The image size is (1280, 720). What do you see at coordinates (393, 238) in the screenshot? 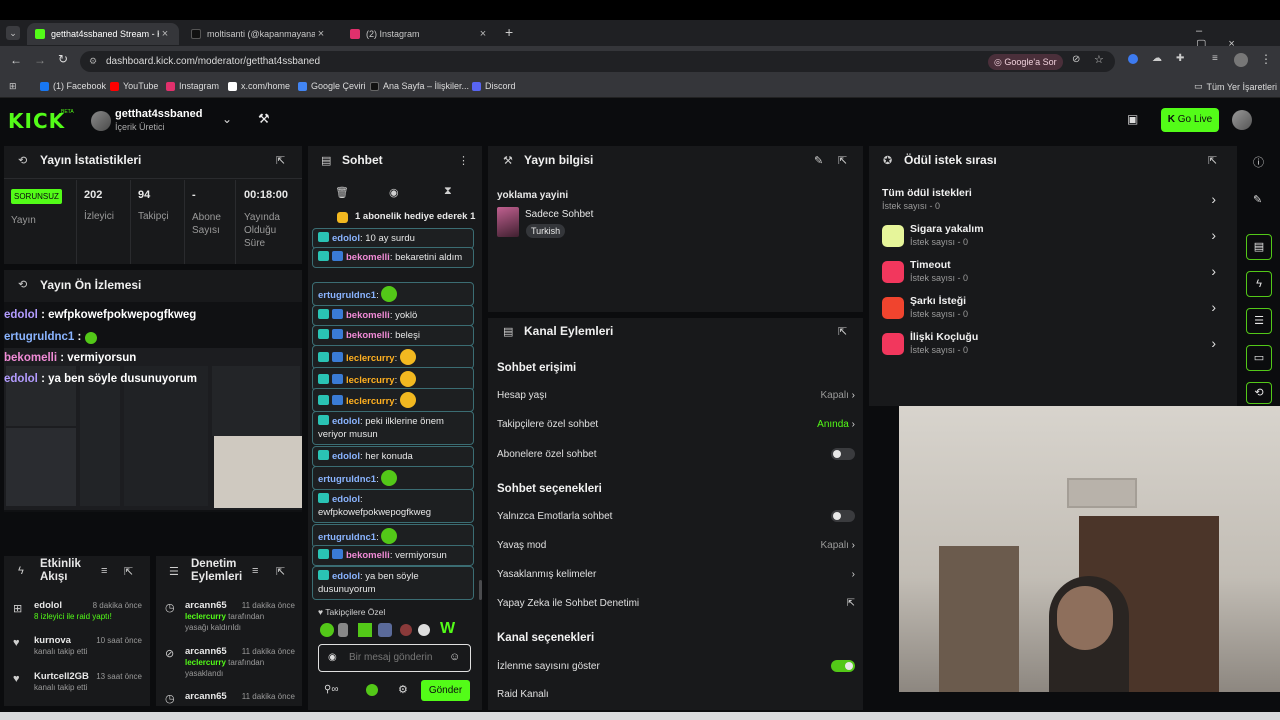
I see `chat-message: edolol: 10 ay surdu` at bounding box center [393, 238].